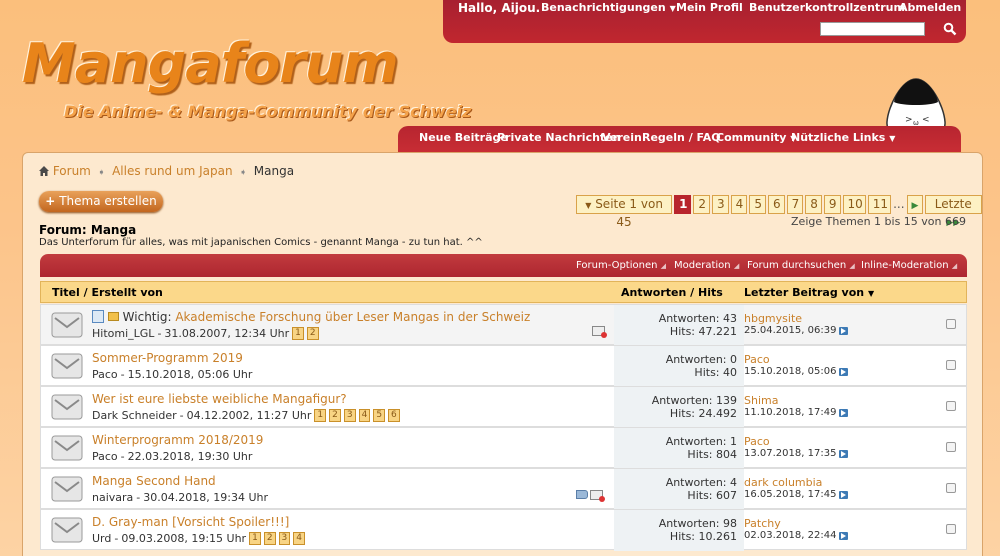 Image resolution: width=1000 pixels, height=556 pixels. I want to click on next-page-button: ▶, so click(914, 204).